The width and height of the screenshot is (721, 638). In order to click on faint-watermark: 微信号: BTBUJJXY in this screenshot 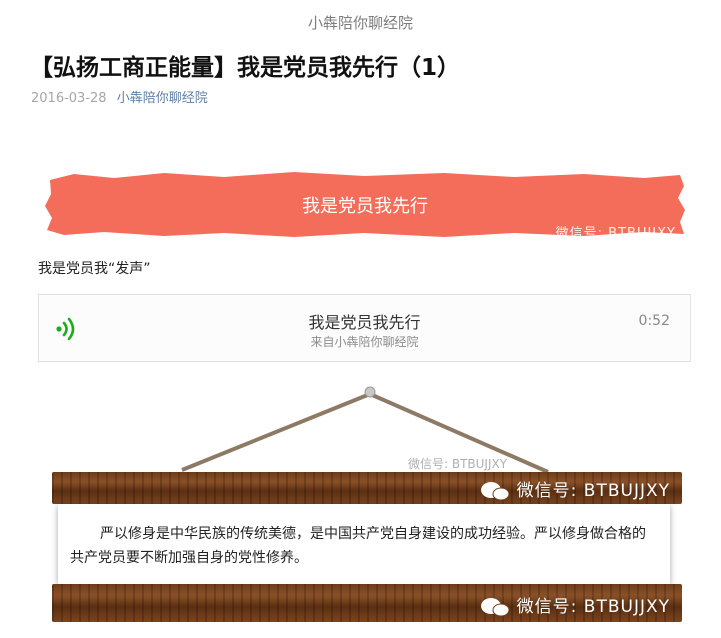, I will do `click(458, 464)`.